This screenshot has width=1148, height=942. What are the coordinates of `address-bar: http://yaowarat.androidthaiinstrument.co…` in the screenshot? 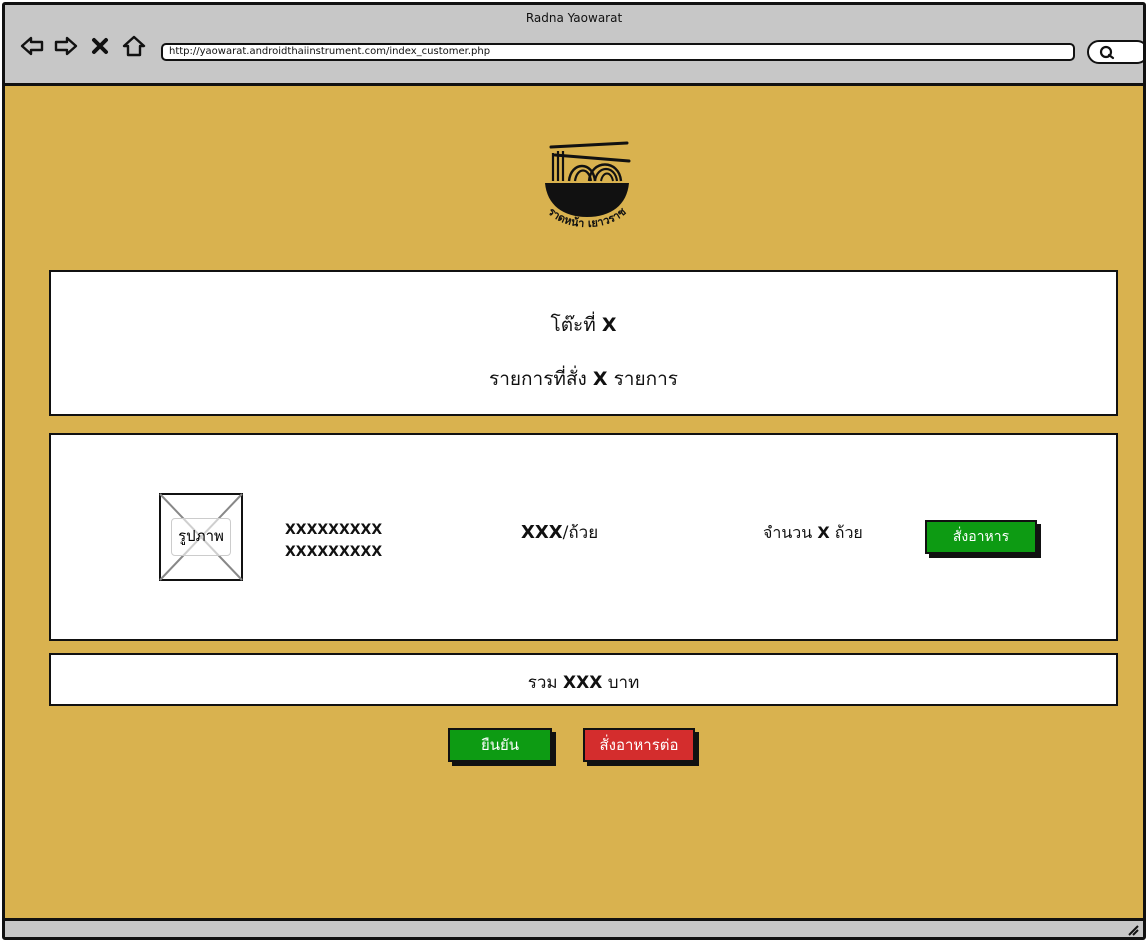 It's located at (618, 52).